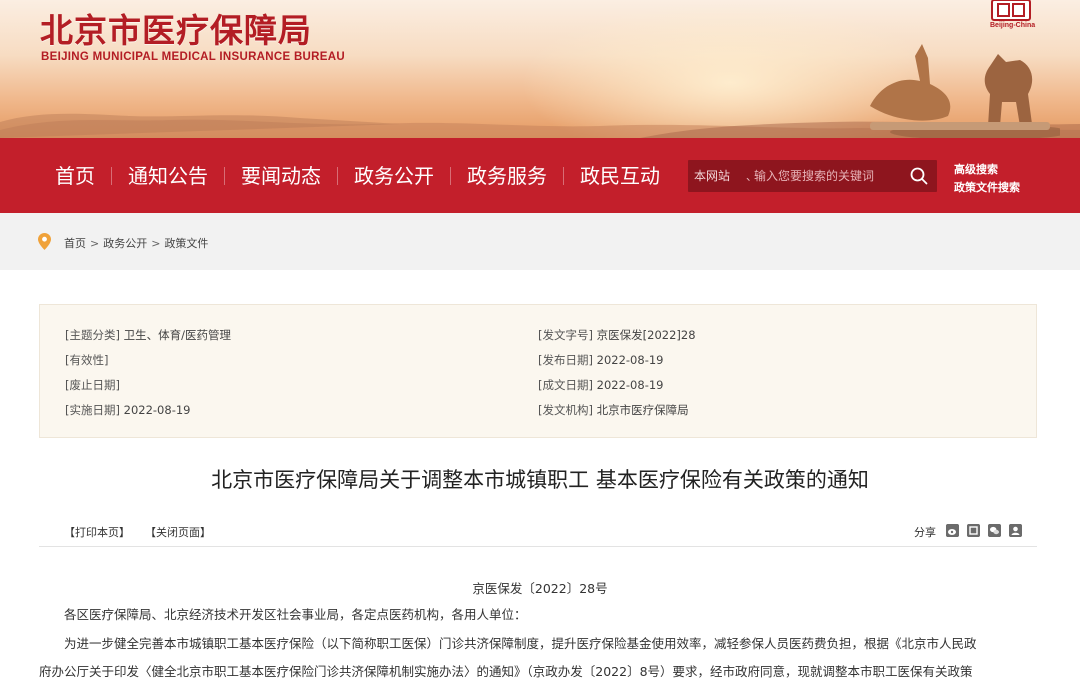 Image resolution: width=1080 pixels, height=692 pixels. Describe the element at coordinates (987, 187) in the screenshot. I see `policy-search-link: 政策文件搜索` at that location.